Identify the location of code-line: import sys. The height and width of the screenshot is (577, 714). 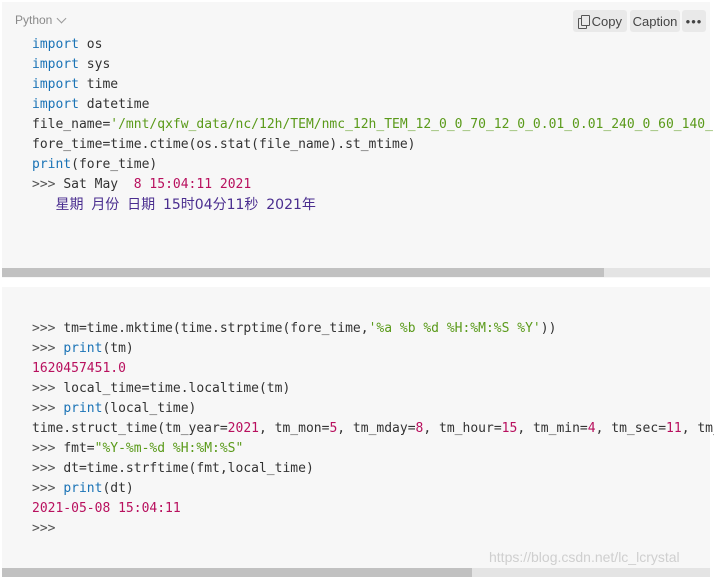
(373, 65).